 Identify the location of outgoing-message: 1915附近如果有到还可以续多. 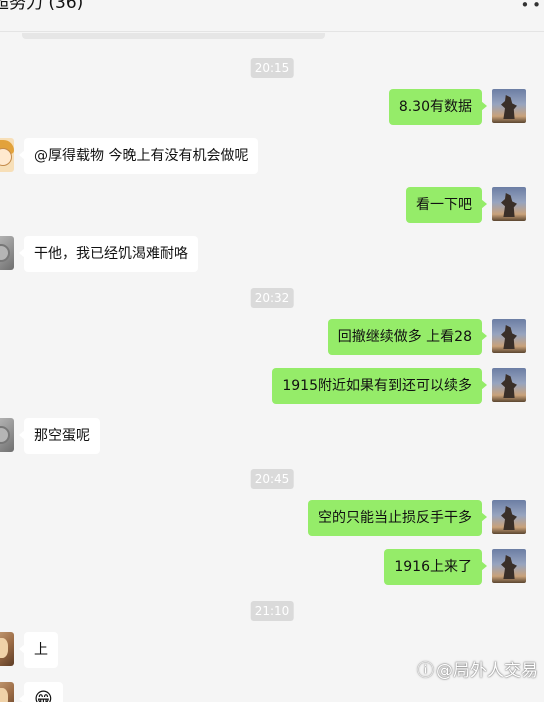
(379, 386).